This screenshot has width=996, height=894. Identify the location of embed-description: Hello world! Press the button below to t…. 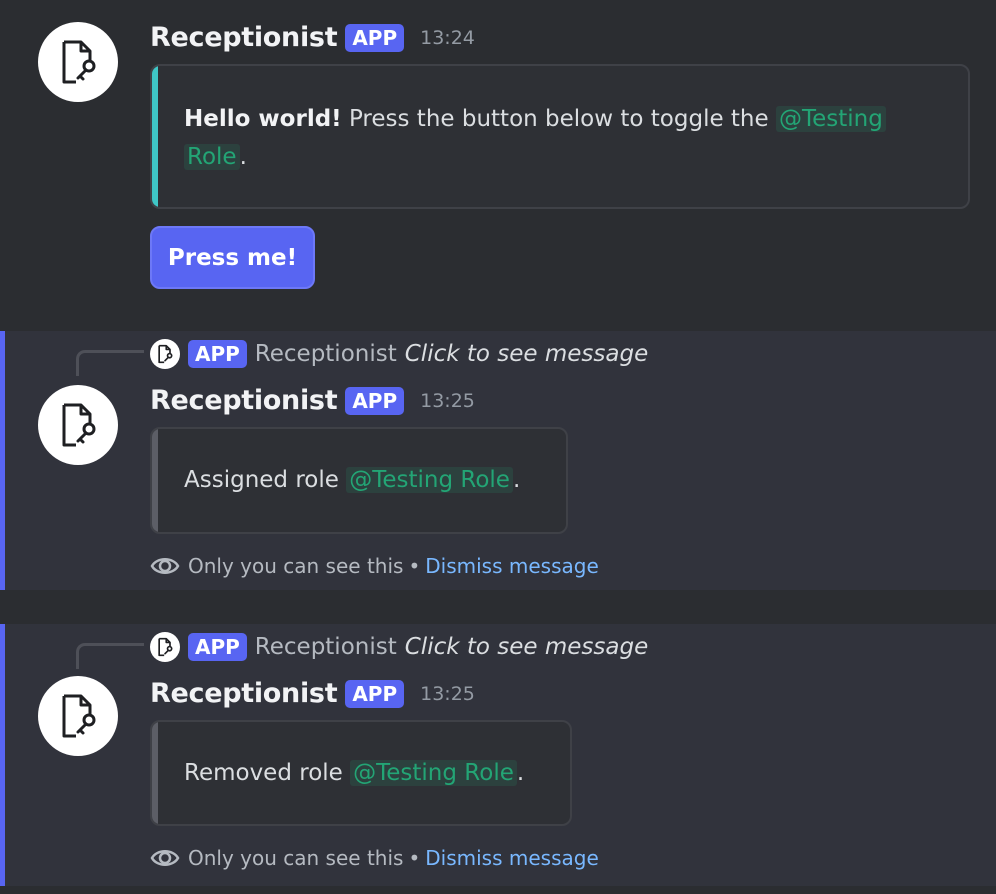
(564, 138).